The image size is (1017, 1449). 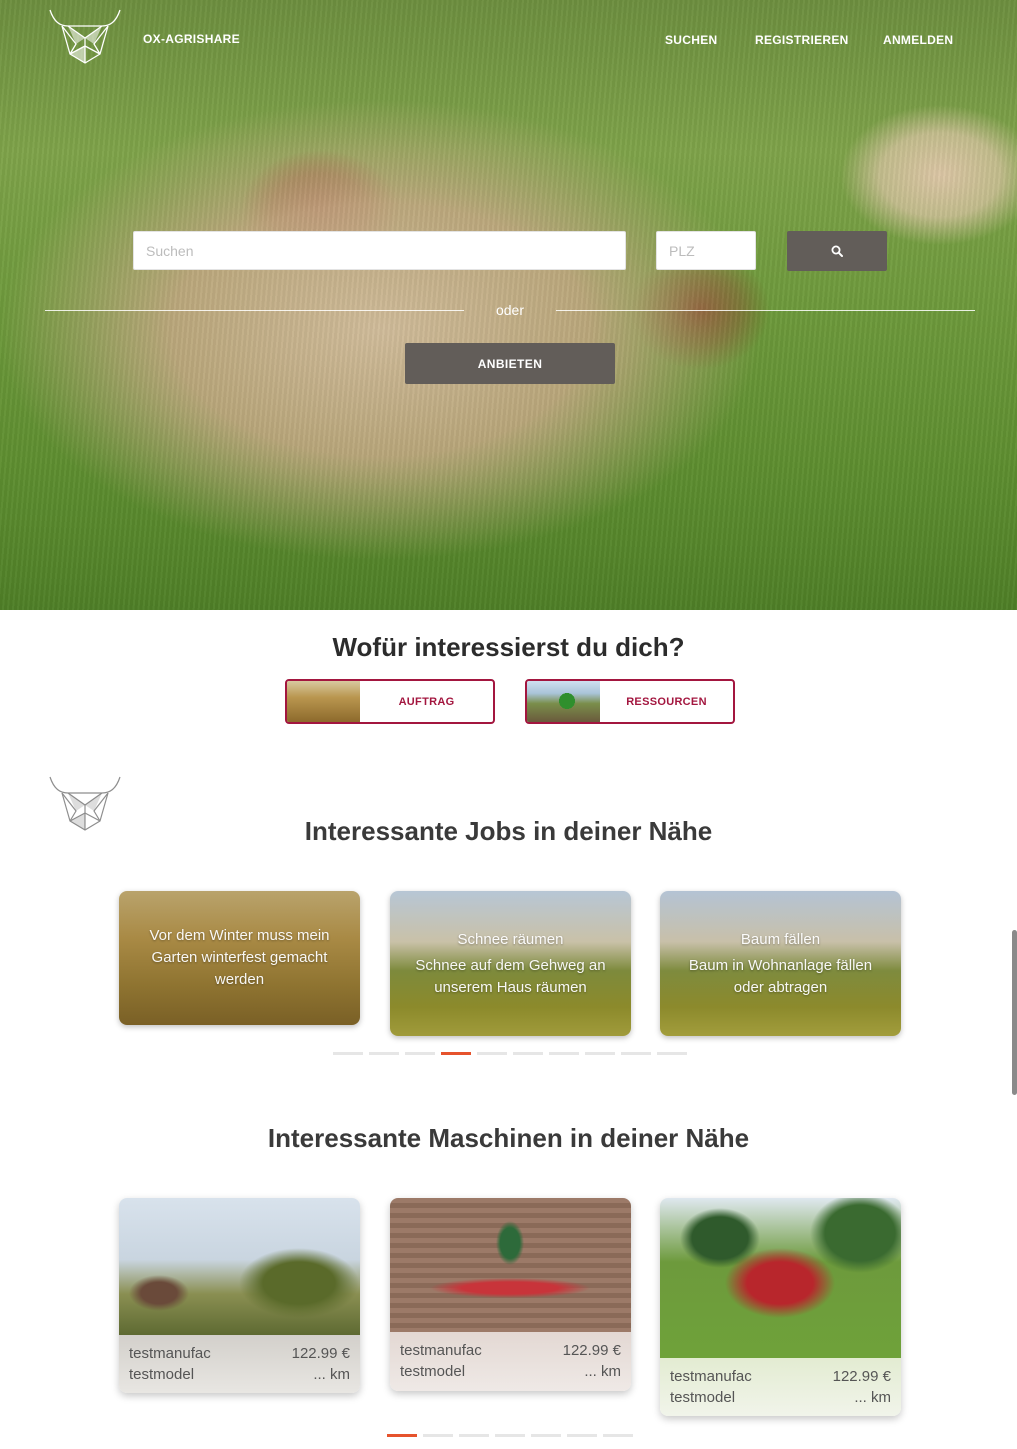 What do you see at coordinates (563, 701) in the screenshot?
I see `tractor-thumbnail` at bounding box center [563, 701].